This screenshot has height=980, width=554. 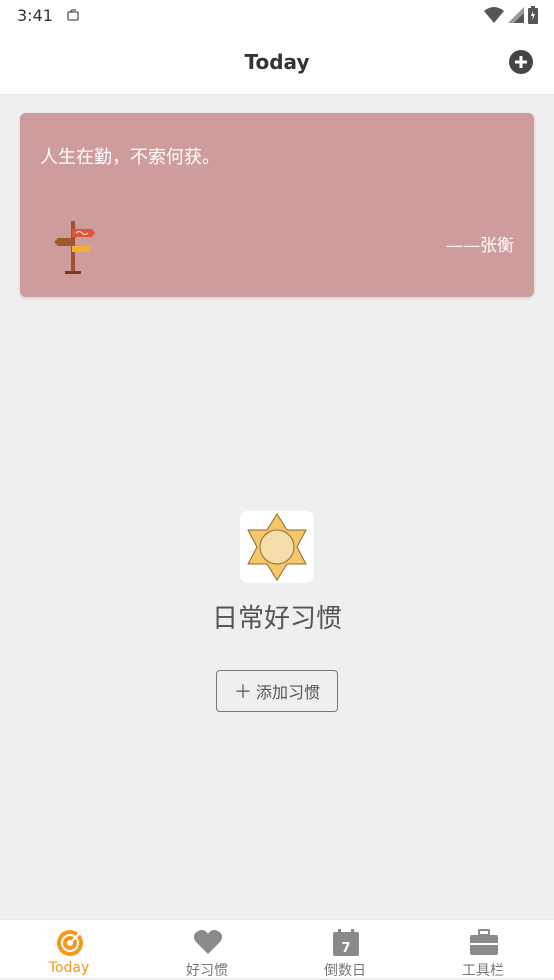 I want to click on toolbox-icon, so click(x=484, y=942).